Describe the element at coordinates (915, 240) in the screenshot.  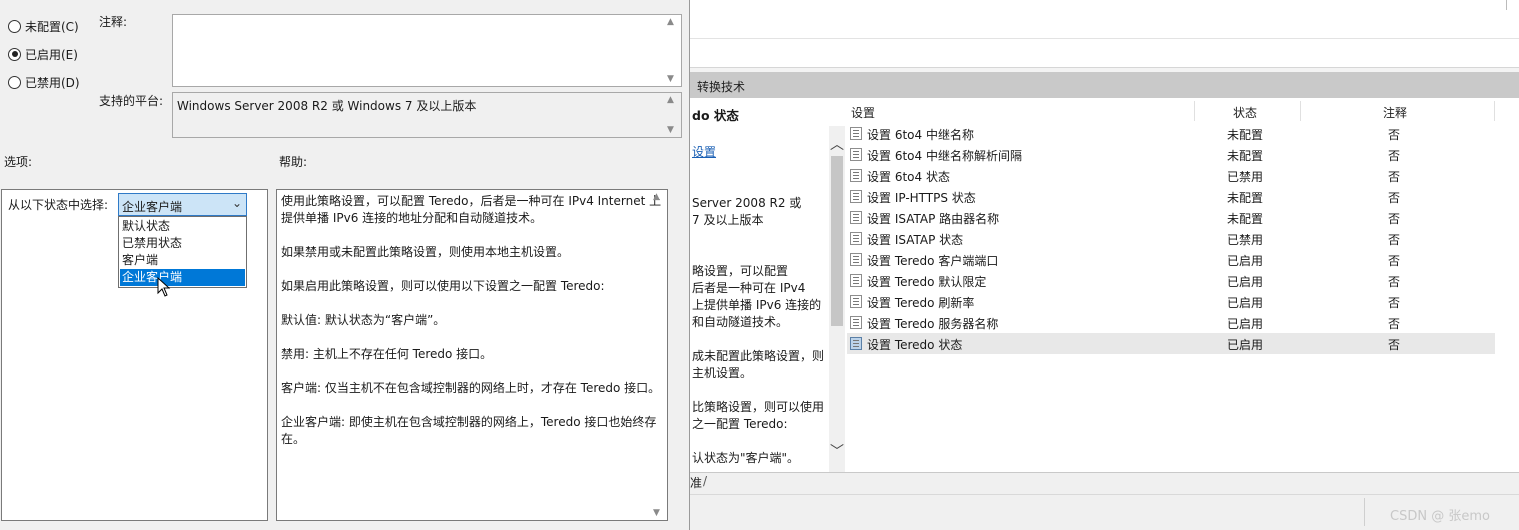
I see `setting-name: 设置 ISATAP 状态` at that location.